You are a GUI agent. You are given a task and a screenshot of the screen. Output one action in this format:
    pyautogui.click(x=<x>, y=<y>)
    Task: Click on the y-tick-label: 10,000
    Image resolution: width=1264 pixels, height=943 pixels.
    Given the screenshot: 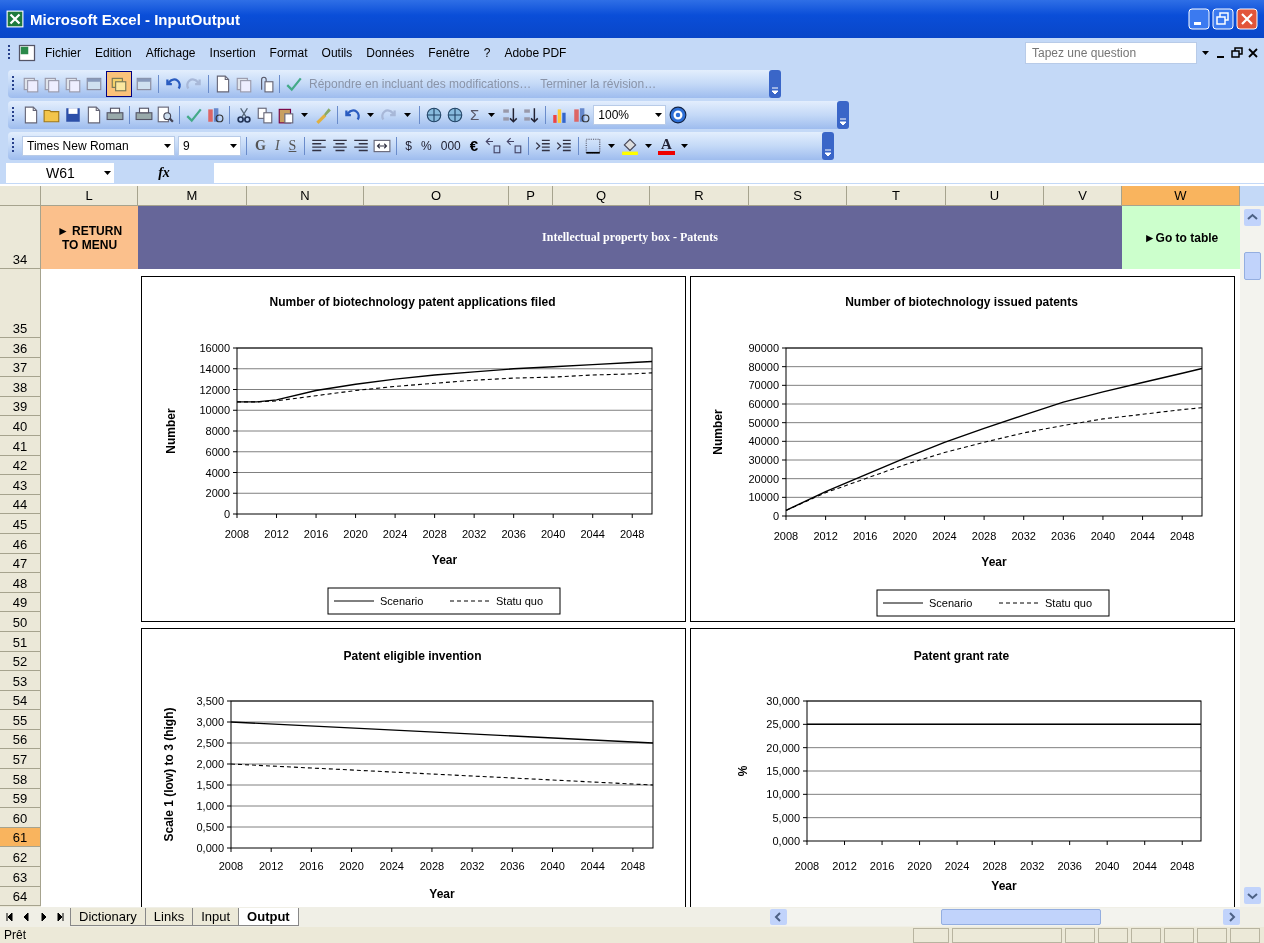 What is the action you would take?
    pyautogui.click(x=783, y=794)
    